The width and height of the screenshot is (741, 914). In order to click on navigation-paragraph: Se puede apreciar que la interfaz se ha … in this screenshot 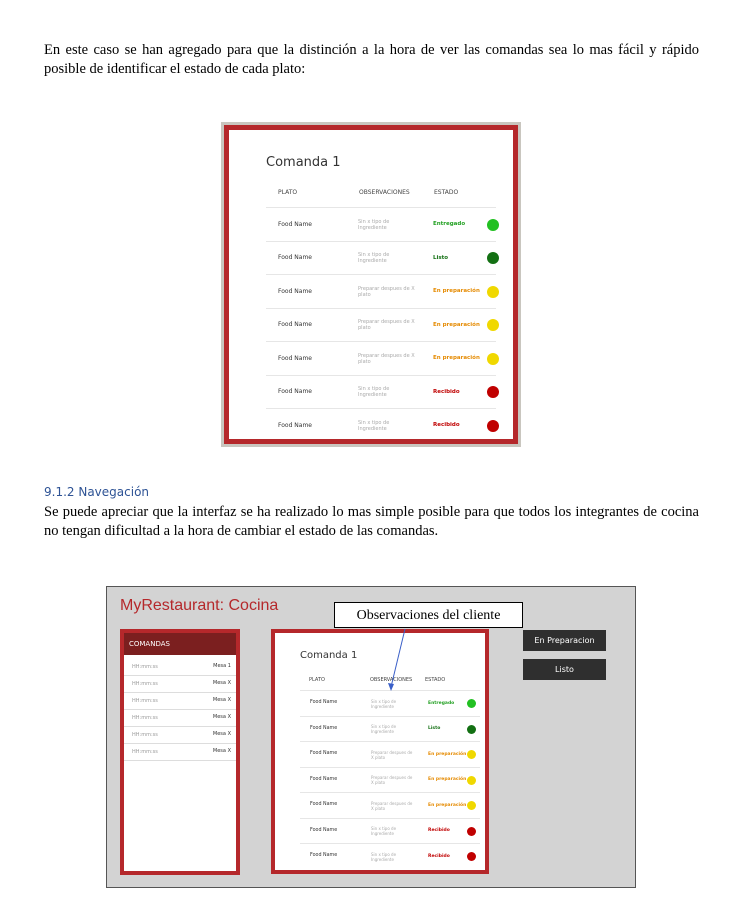, I will do `click(371, 521)`.